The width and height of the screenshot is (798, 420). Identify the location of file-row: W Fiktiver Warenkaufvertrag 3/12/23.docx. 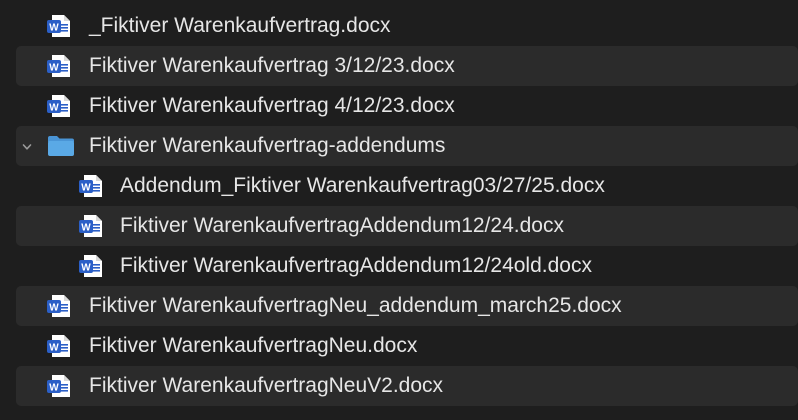
(407, 66).